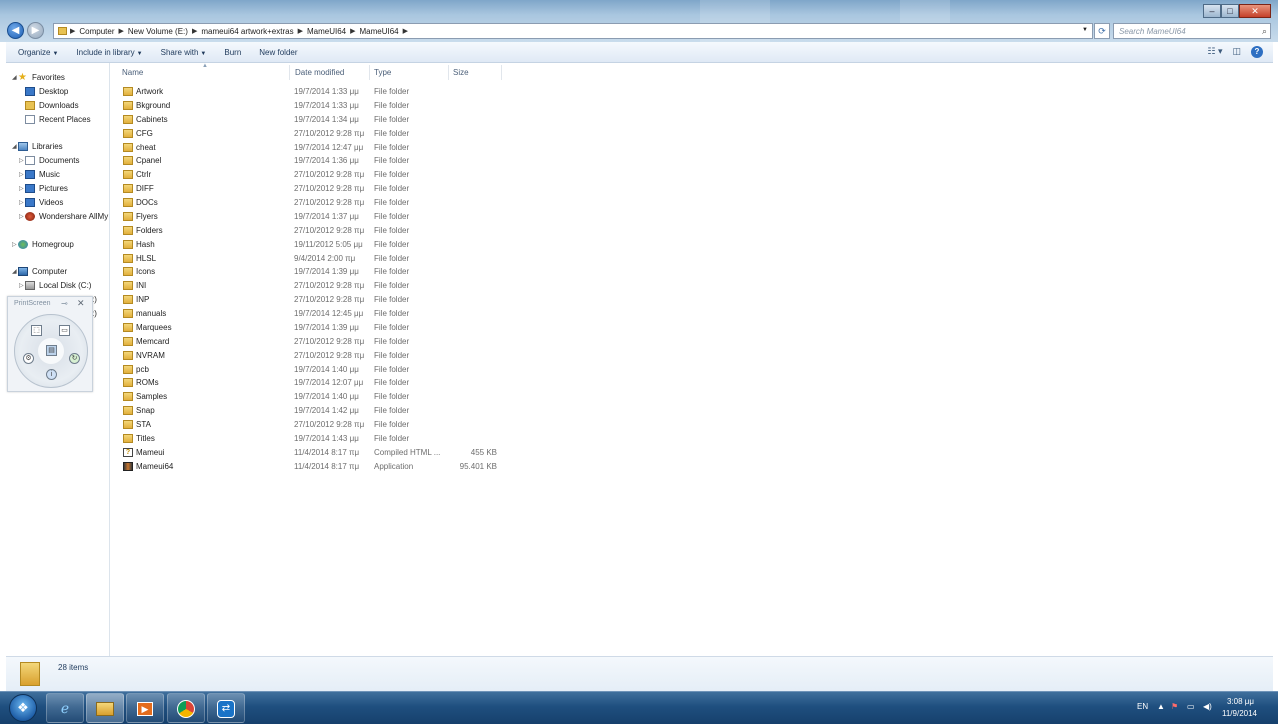  What do you see at coordinates (314, 383) in the screenshot?
I see `file-row: ROMs 19/7/2014 12:07 μμ File folder` at bounding box center [314, 383].